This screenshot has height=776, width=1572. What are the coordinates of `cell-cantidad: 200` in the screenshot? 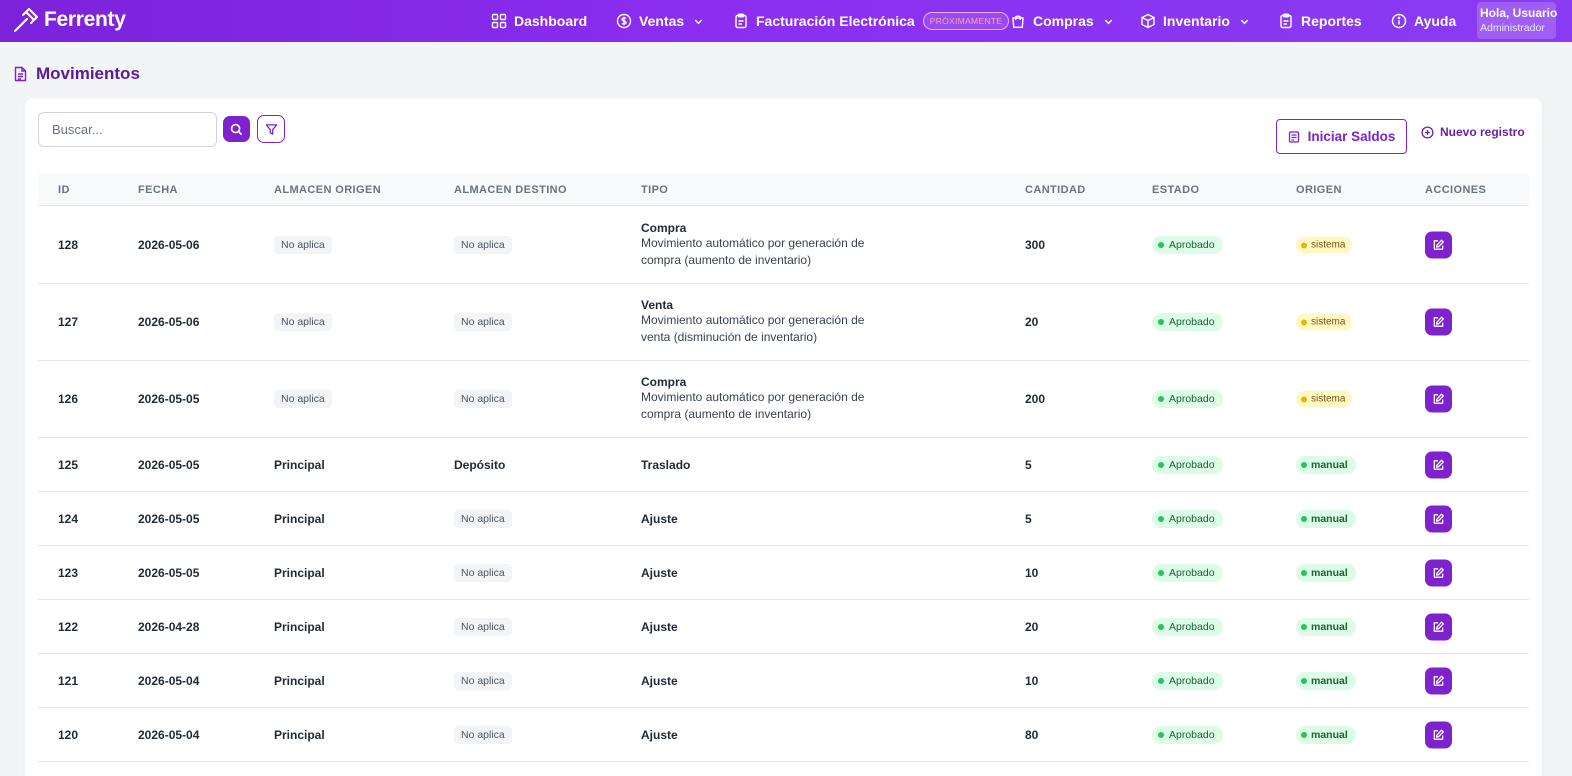 It's located at (1035, 399).